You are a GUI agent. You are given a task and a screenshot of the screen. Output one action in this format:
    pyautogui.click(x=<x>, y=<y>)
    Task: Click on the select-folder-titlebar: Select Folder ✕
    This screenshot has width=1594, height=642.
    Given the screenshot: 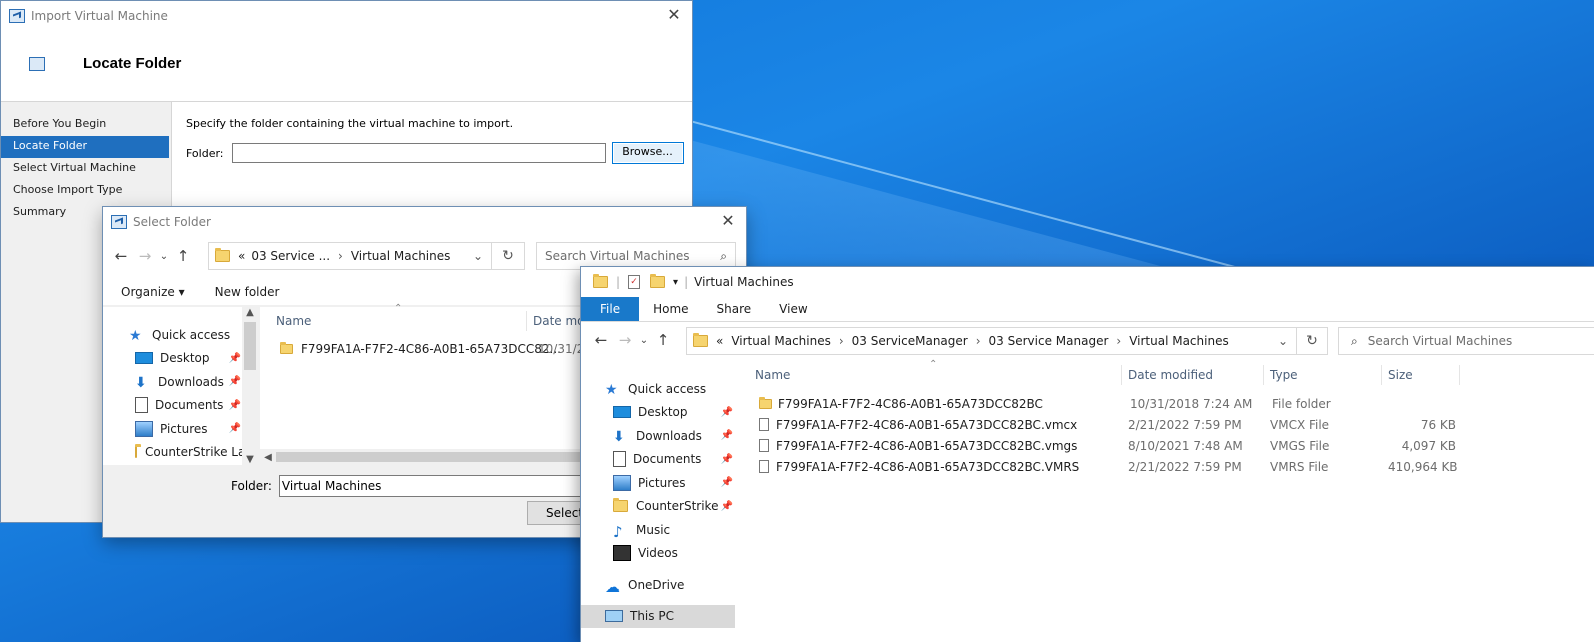 What is the action you would take?
    pyautogui.click(x=424, y=222)
    